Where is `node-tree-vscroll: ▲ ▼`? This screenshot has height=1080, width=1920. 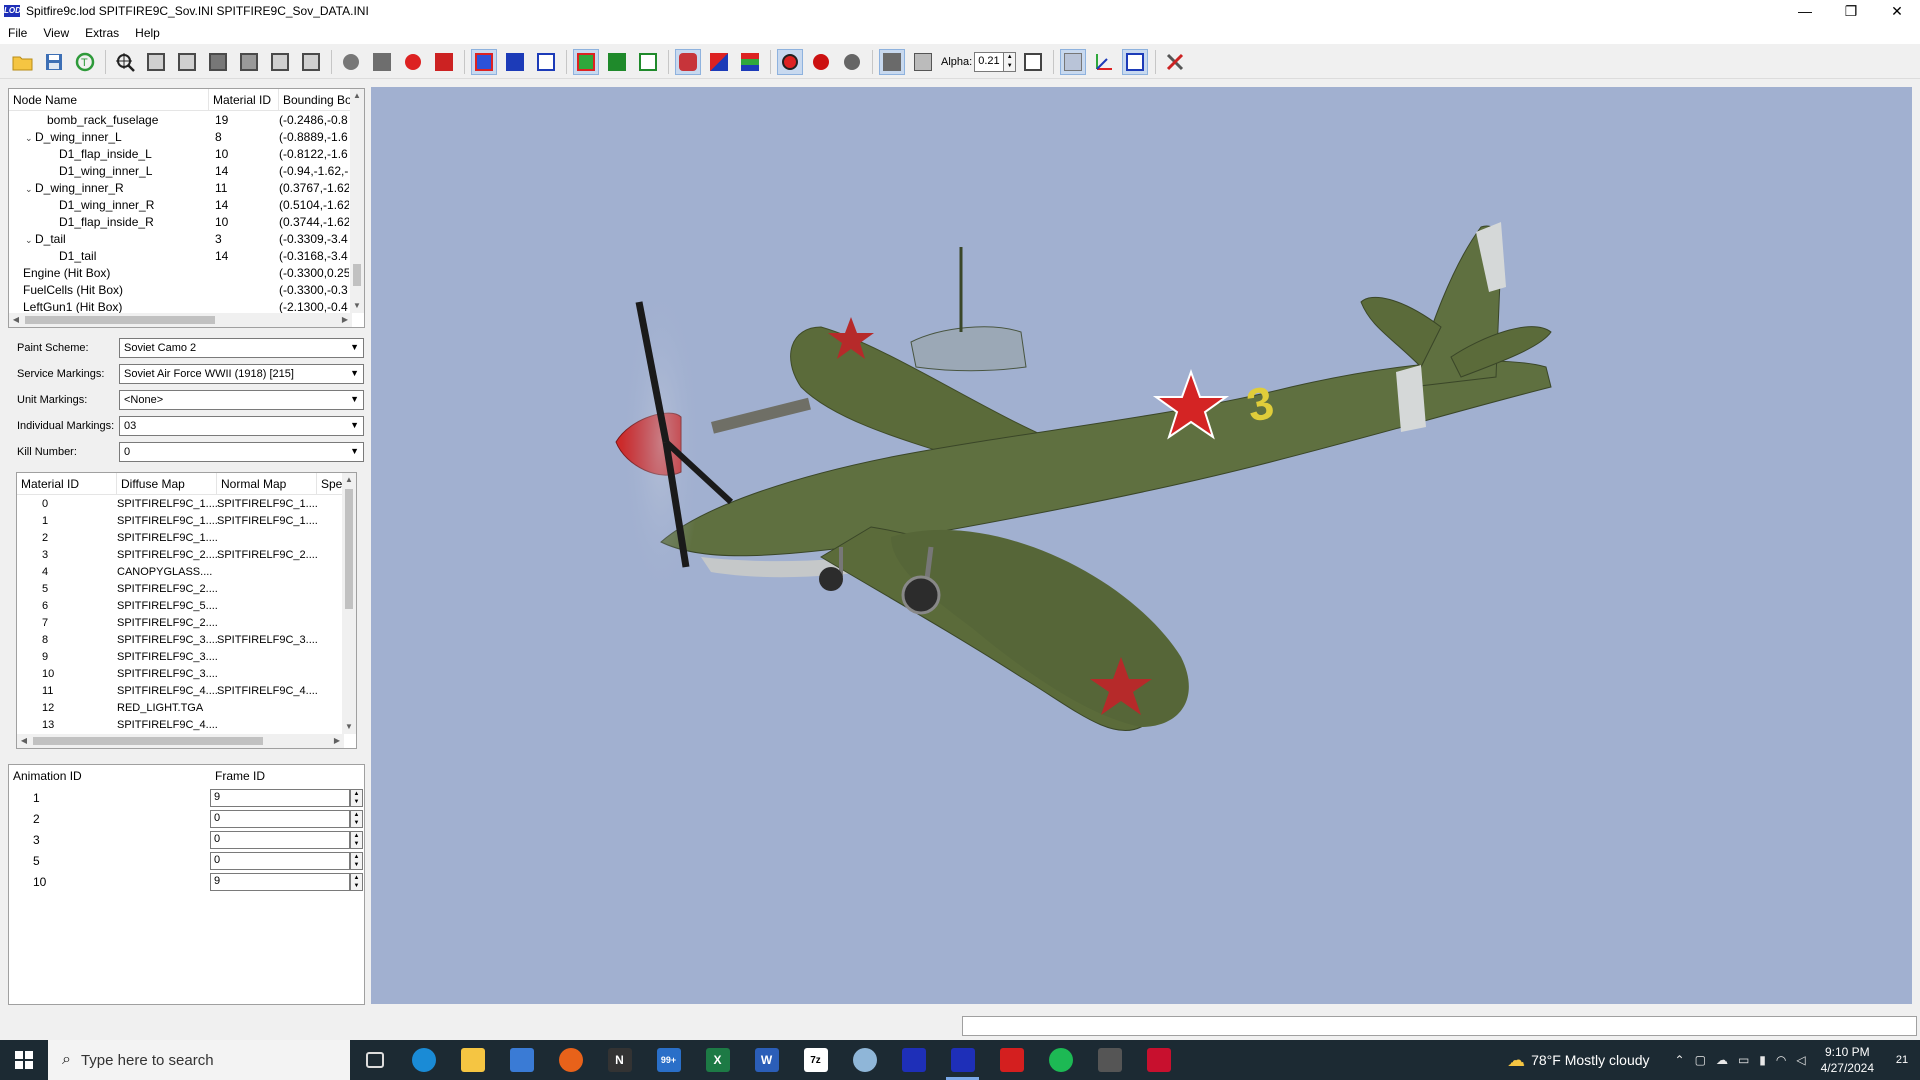
node-tree-vscroll: ▲ ▼ is located at coordinates (357, 201).